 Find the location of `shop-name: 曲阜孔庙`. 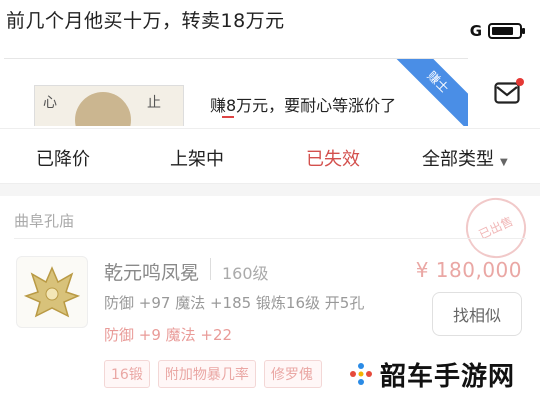

shop-name: 曲阜孔庙 is located at coordinates (44, 221).